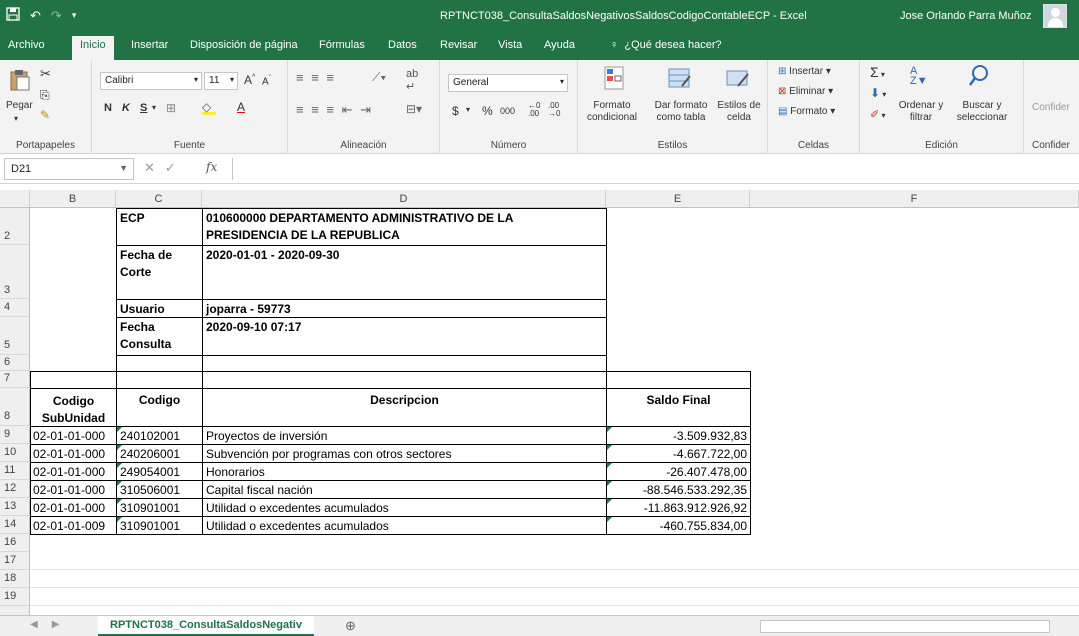 Image resolution: width=1079 pixels, height=636 pixels. I want to click on cell-empty-c6, so click(159, 363).